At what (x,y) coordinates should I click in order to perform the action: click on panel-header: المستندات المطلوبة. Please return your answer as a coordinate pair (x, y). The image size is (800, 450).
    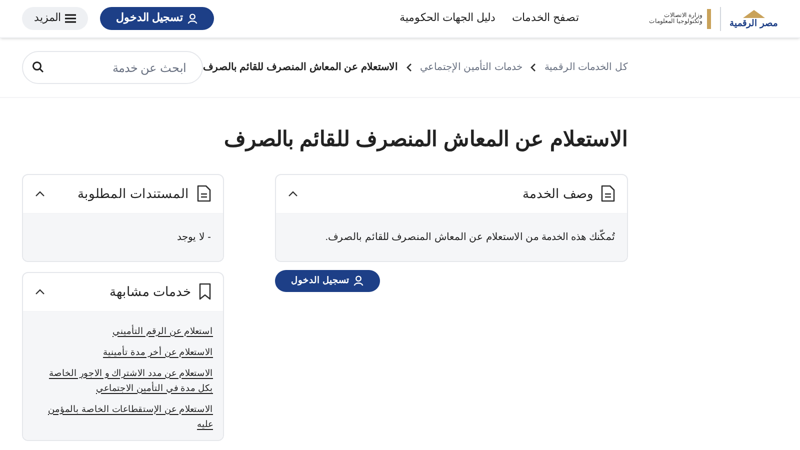
    Looking at the image, I should click on (123, 193).